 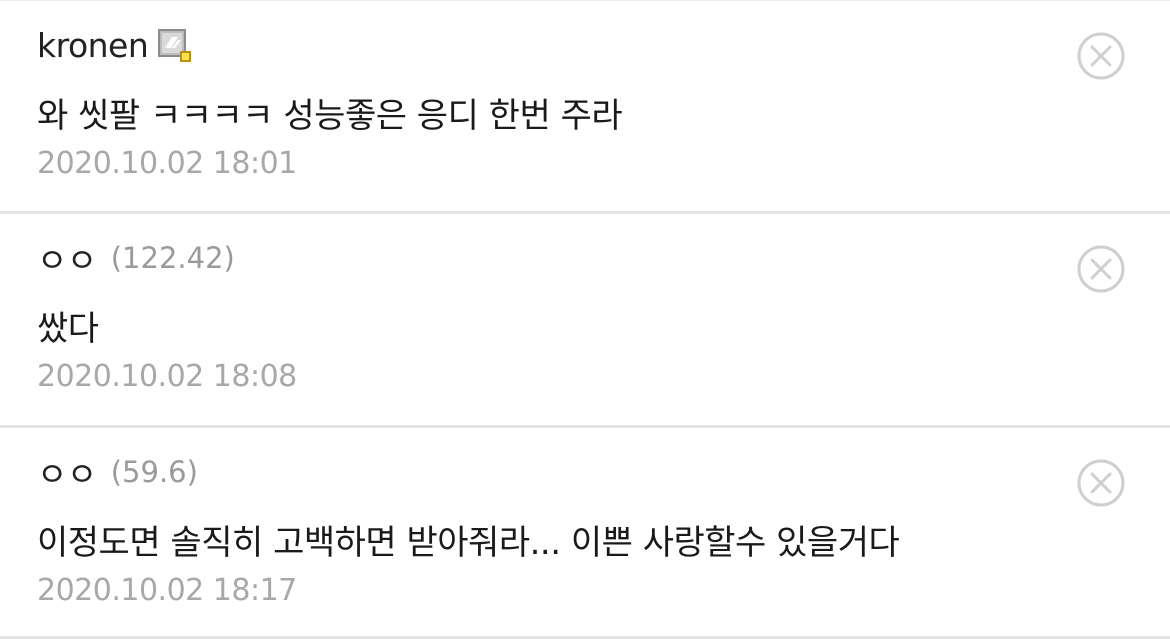 I want to click on comment-author-line: ㅇㅇ (59.6), so click(x=117, y=472).